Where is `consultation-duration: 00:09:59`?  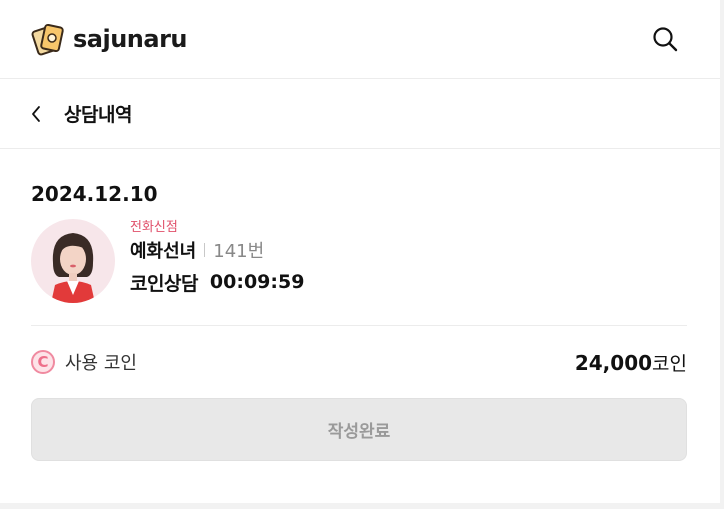
consultation-duration: 00:09:59 is located at coordinates (257, 282).